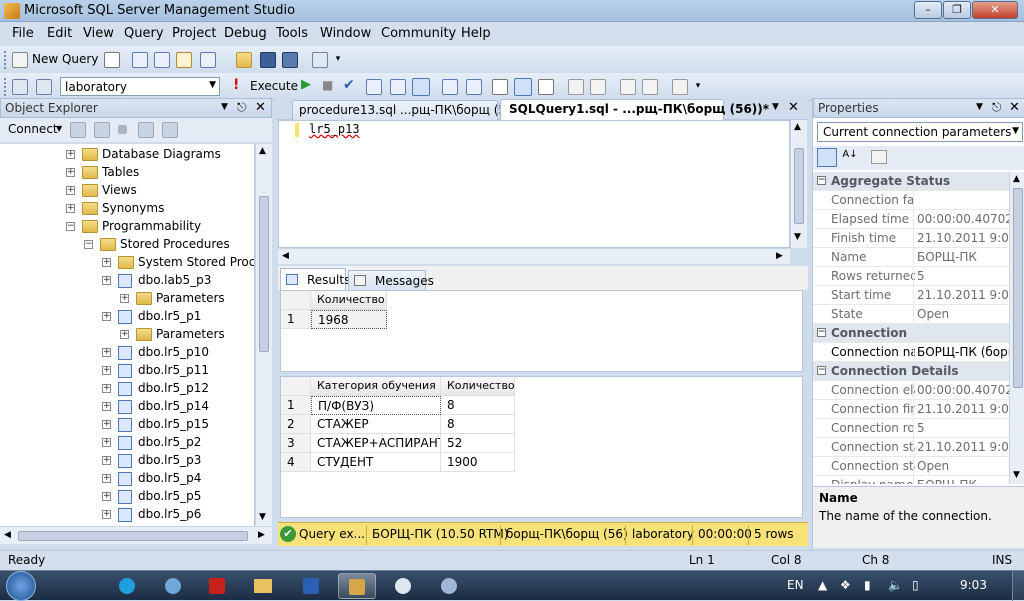 This screenshot has width=1024, height=601. Describe the element at coordinates (162, 60) in the screenshot. I see `analysis-query-icon` at that location.